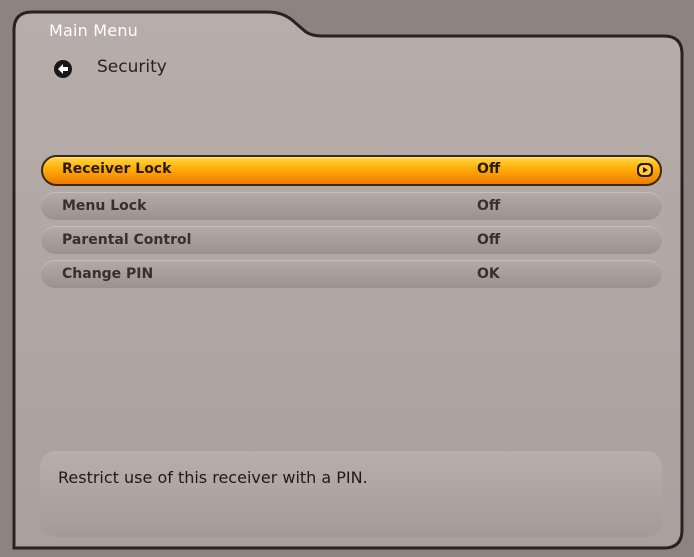  What do you see at coordinates (645, 170) in the screenshot?
I see `right-arrow-icon` at bounding box center [645, 170].